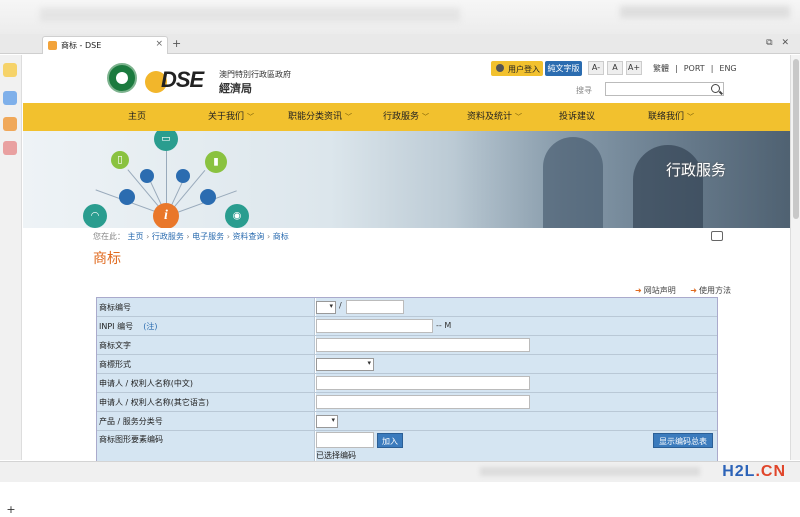 The image size is (800, 517). Describe the element at coordinates (407, 307) in the screenshot. I see `form-row-trademark-number: 商标编号 /` at that location.